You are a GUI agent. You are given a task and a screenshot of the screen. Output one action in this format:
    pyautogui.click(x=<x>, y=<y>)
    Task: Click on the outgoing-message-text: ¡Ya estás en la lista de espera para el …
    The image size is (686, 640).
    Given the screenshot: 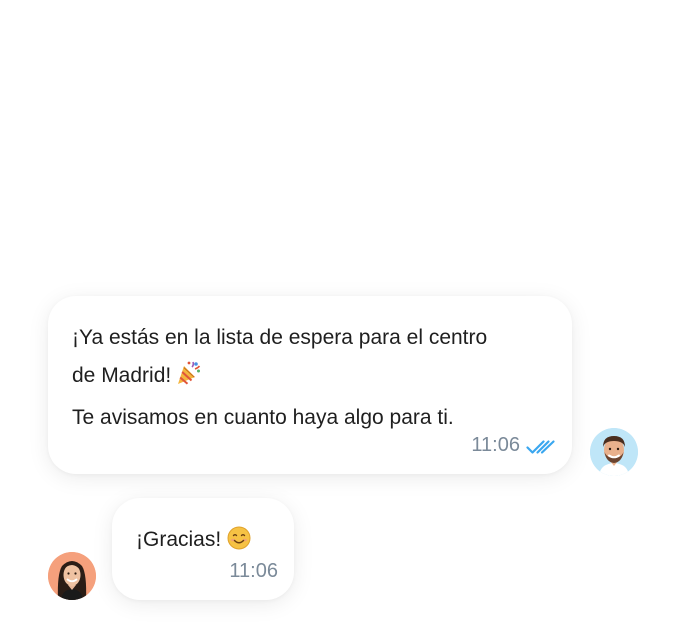 What is the action you would take?
    pyautogui.click(x=279, y=378)
    